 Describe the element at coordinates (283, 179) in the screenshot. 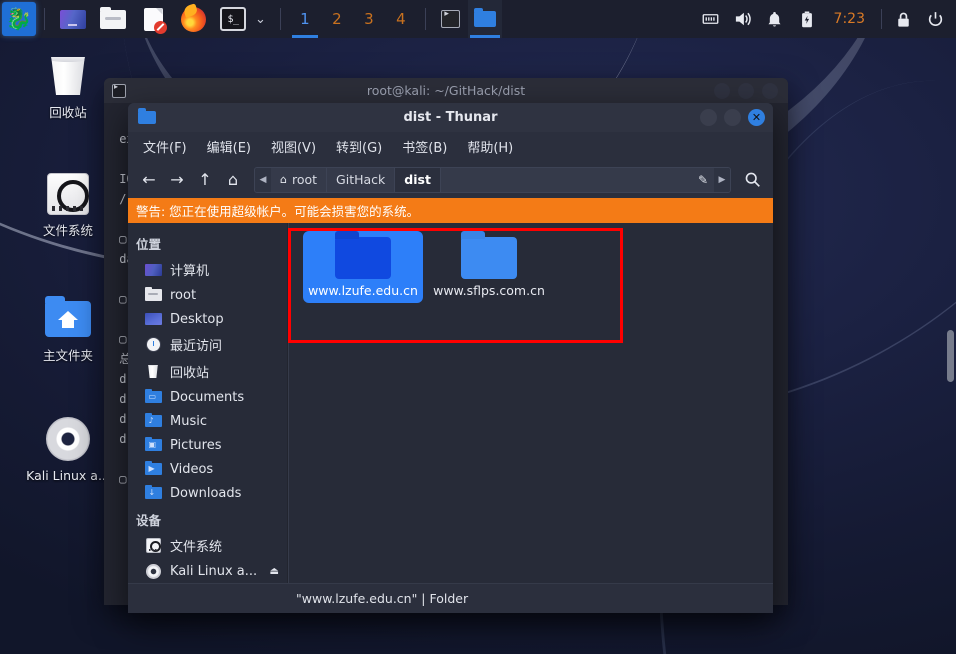

I see `home-icon: ⌂` at that location.